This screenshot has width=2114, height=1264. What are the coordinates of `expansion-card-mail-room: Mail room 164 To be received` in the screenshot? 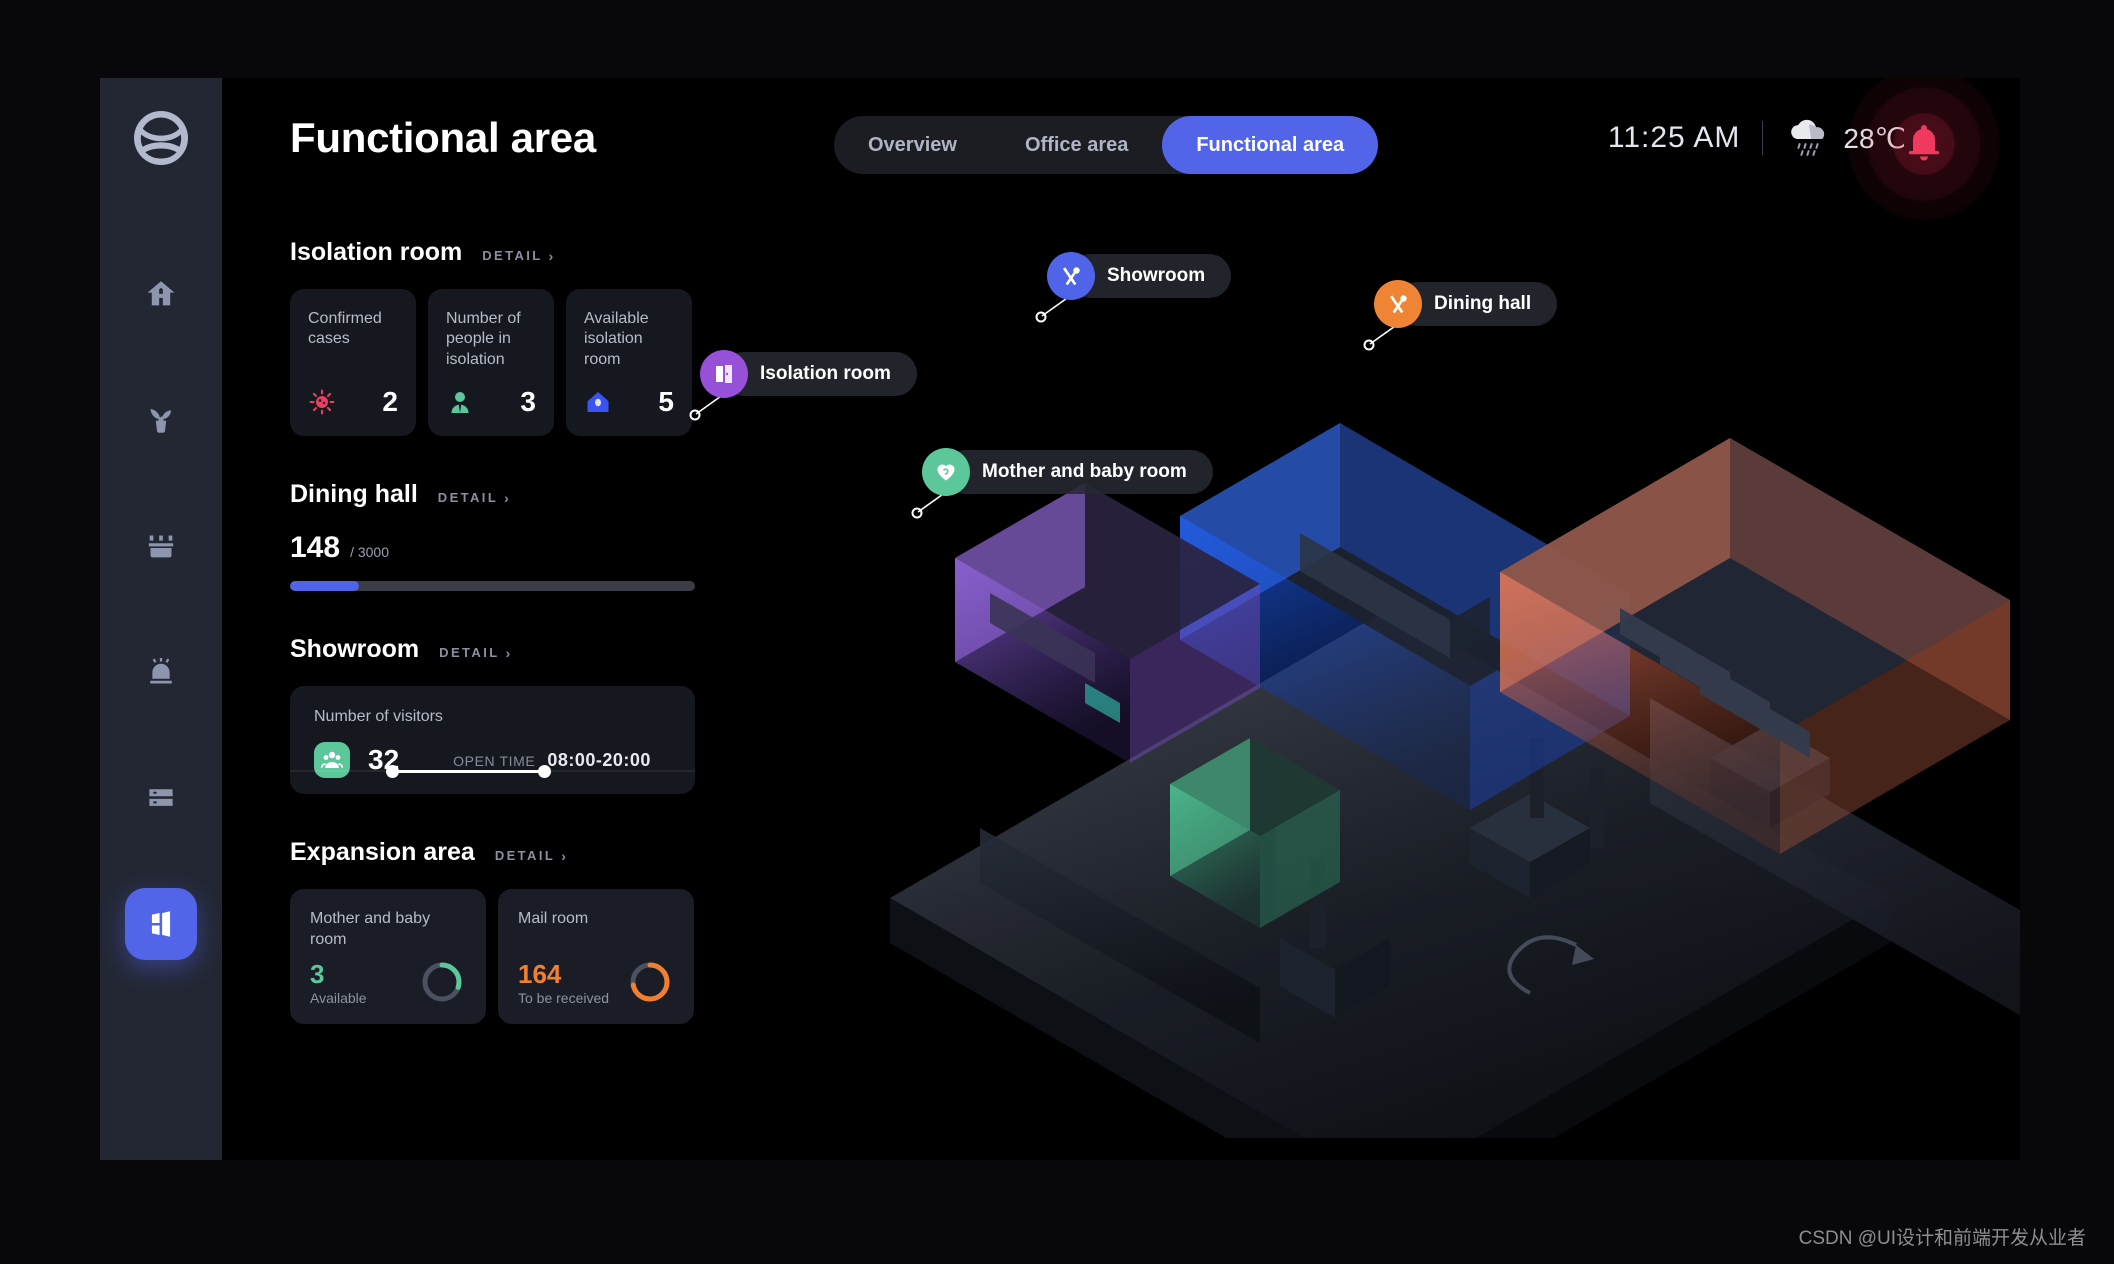 It's located at (596, 957).